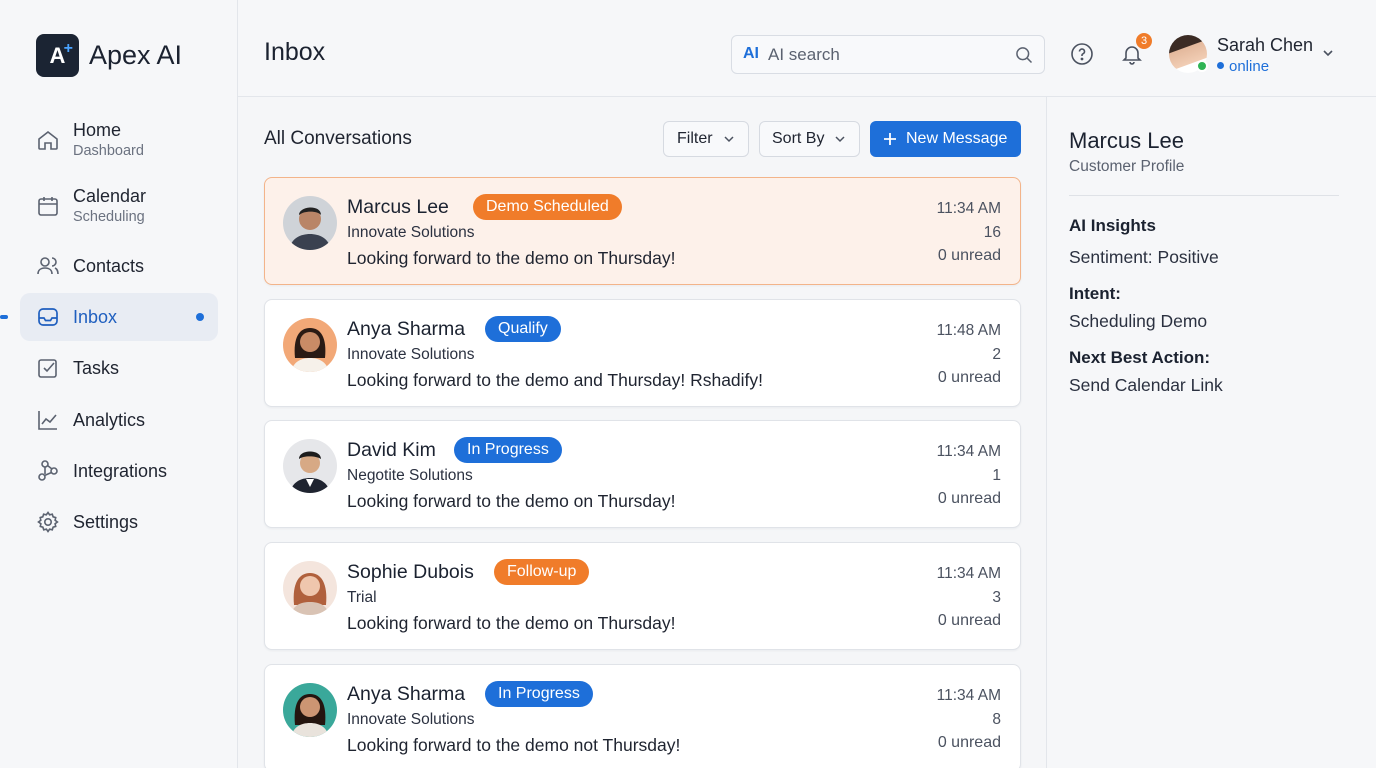 The width and height of the screenshot is (1376, 768). I want to click on online-status-dot, so click(1202, 66).